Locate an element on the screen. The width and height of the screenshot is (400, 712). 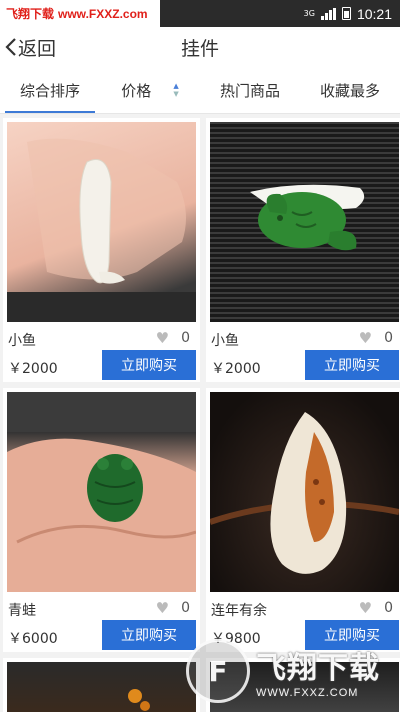
status-bar: 飞翔下载 www.FXXZ.com 3G 10:21 is located at coordinates (200, 13).